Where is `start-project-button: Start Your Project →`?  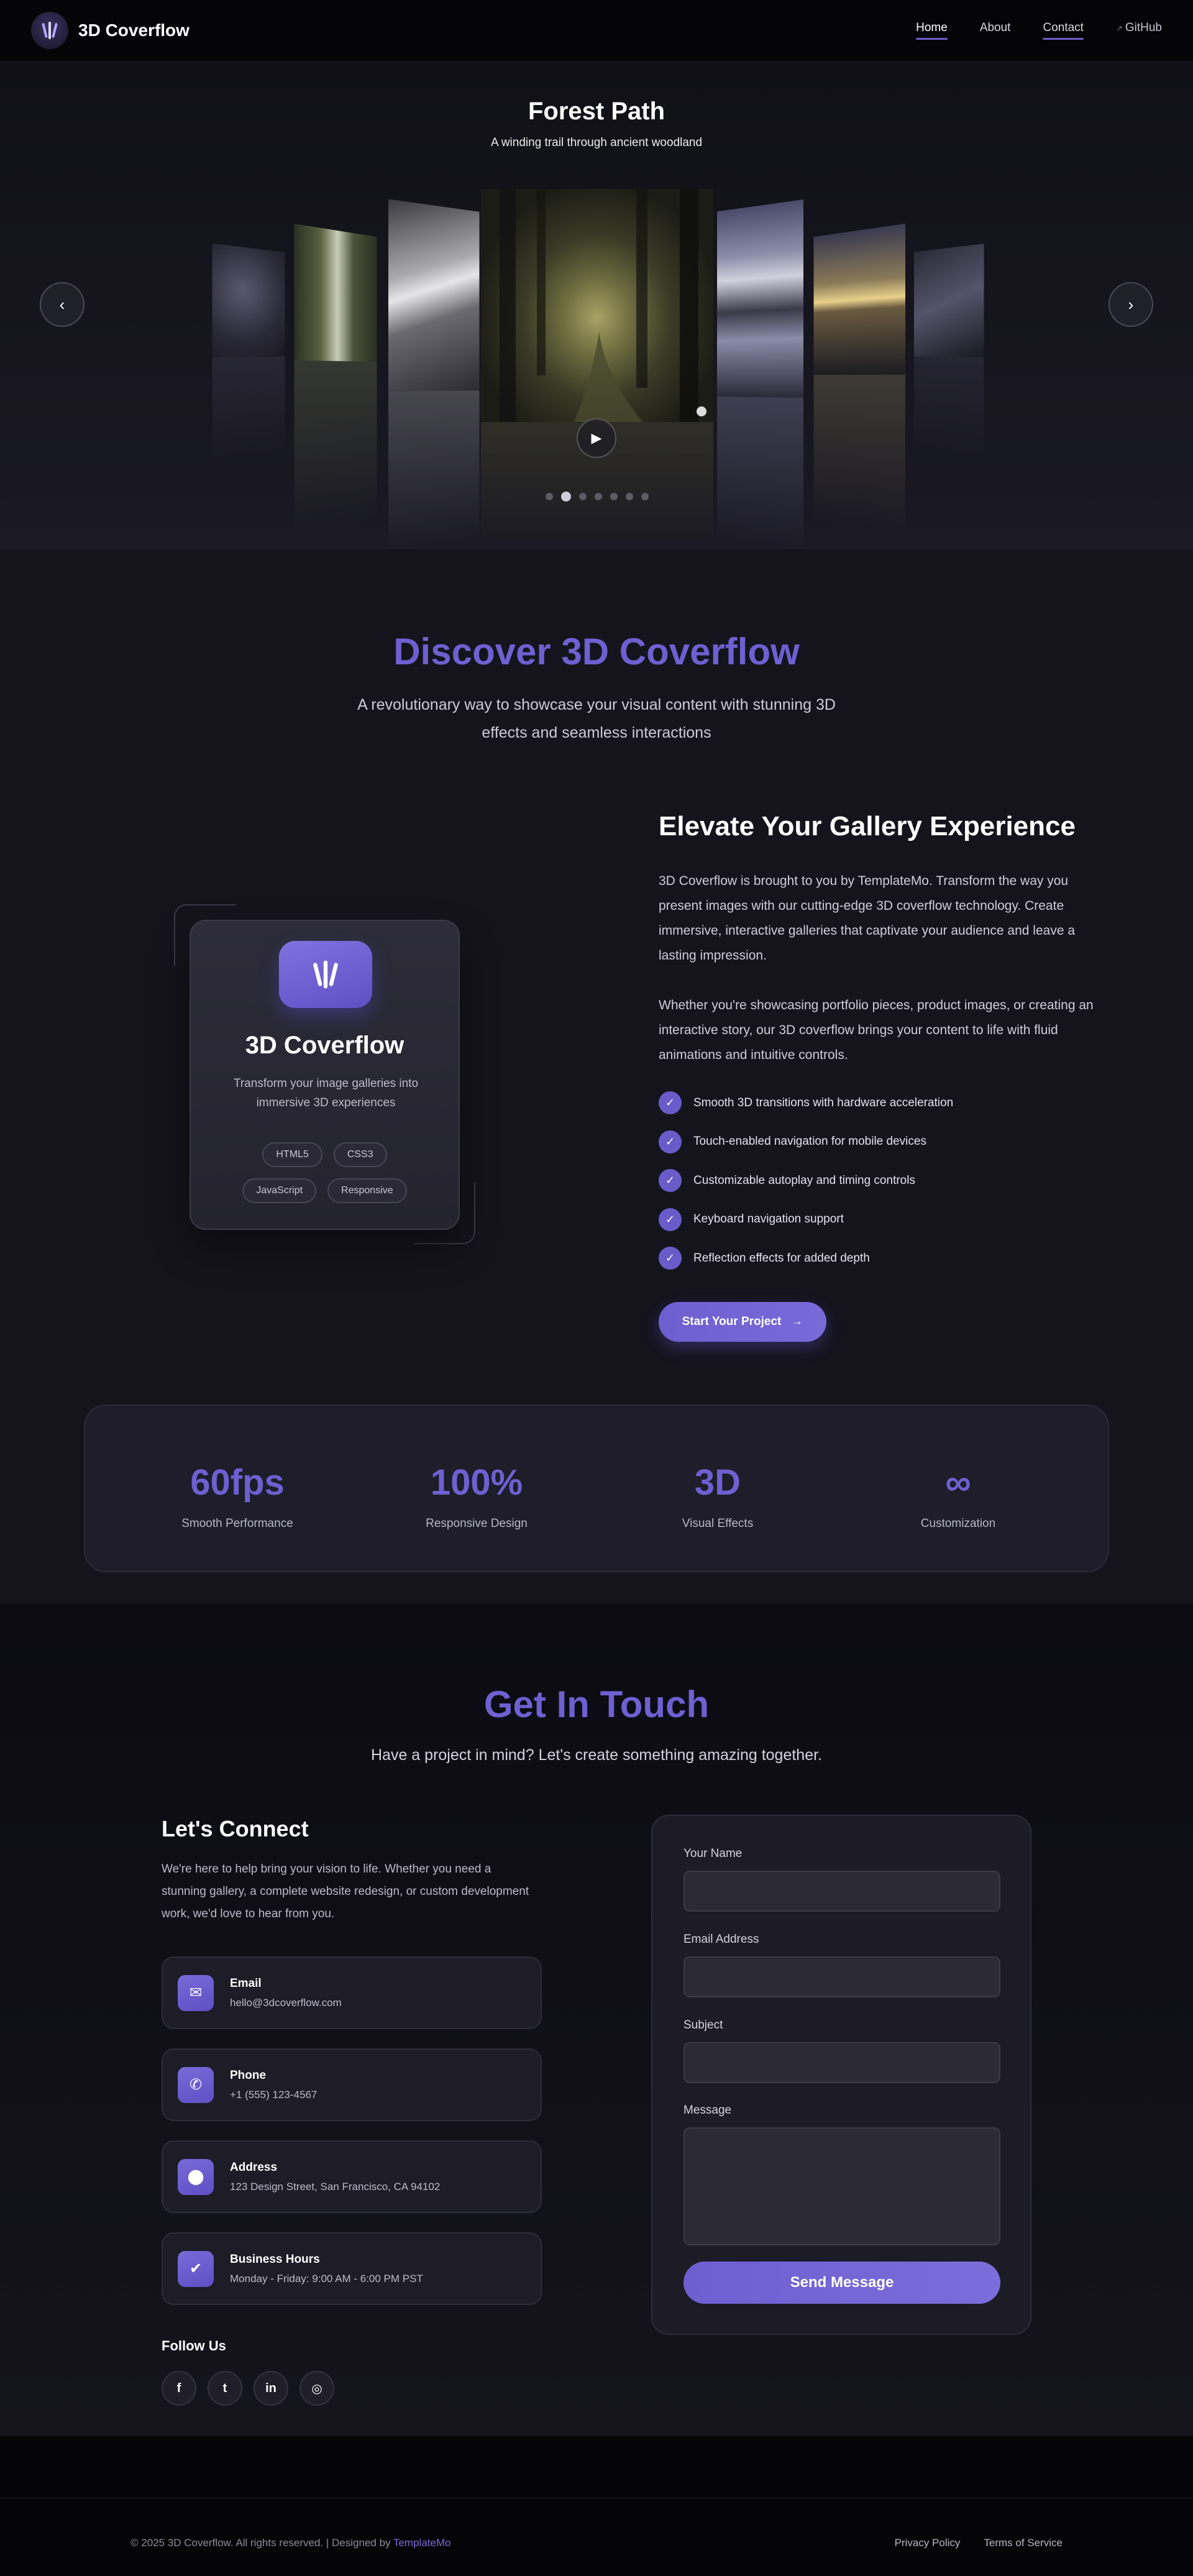 start-project-button: Start Your Project → is located at coordinates (742, 1322).